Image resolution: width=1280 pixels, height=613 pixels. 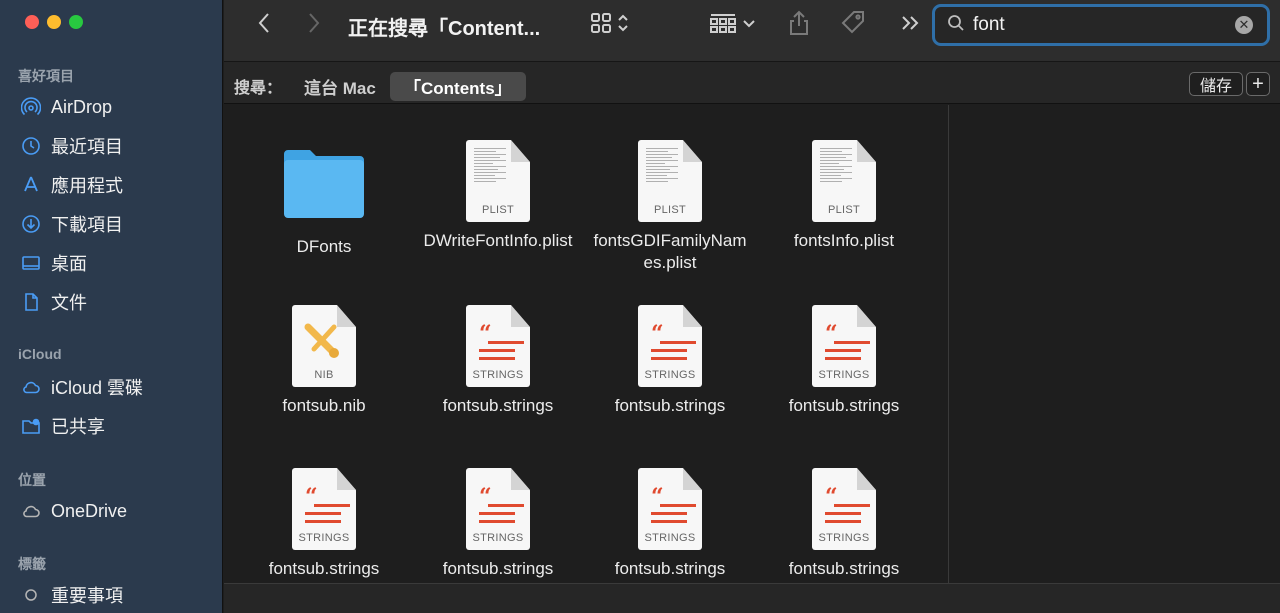 What do you see at coordinates (1216, 84) in the screenshot?
I see `save-search-button: 儲存` at bounding box center [1216, 84].